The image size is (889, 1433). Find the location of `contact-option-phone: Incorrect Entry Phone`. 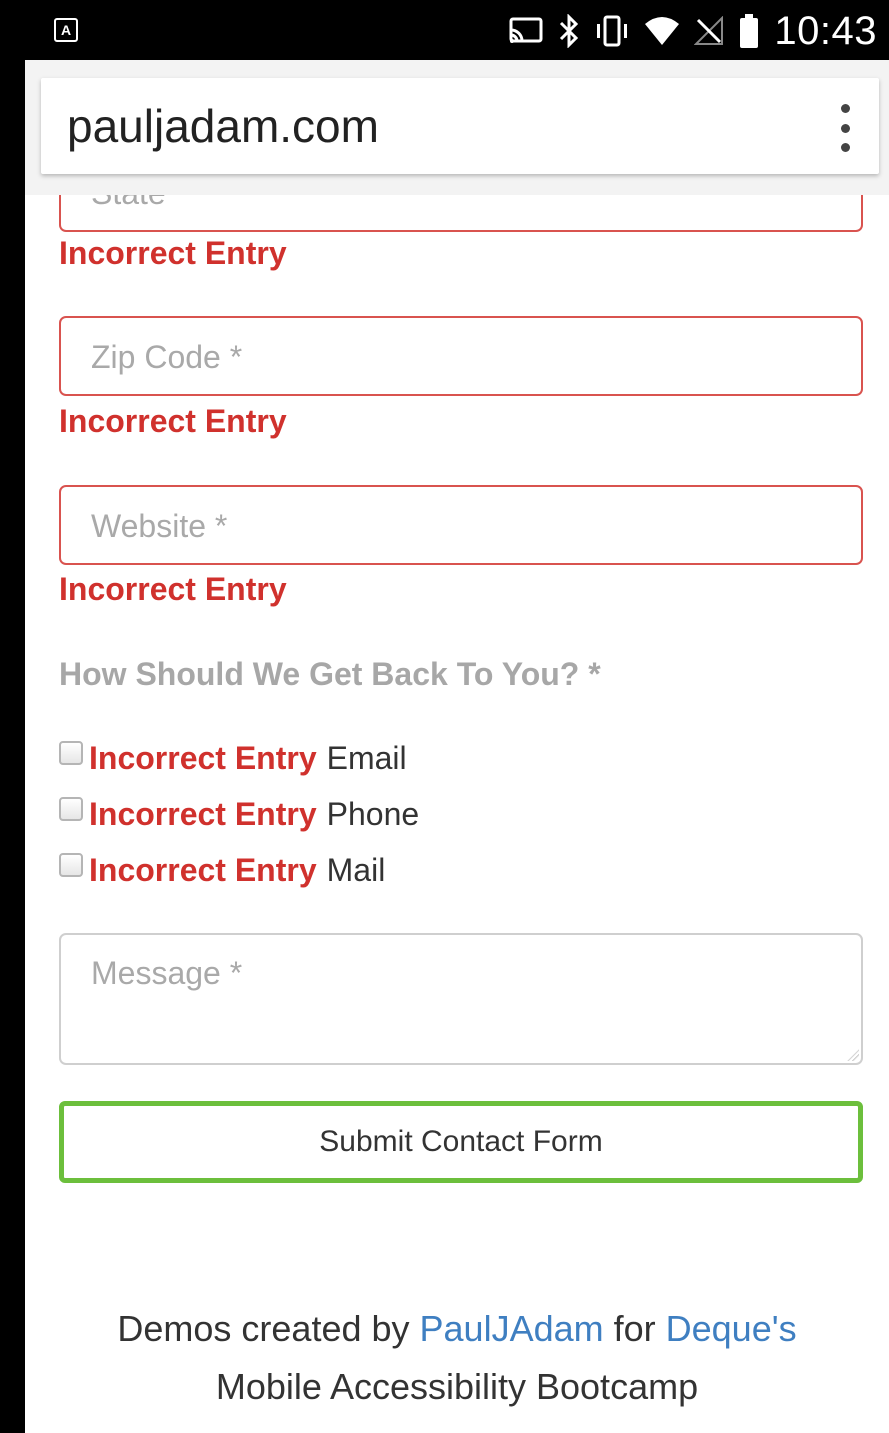

contact-option-phone: Incorrect Entry Phone is located at coordinates (239, 814).